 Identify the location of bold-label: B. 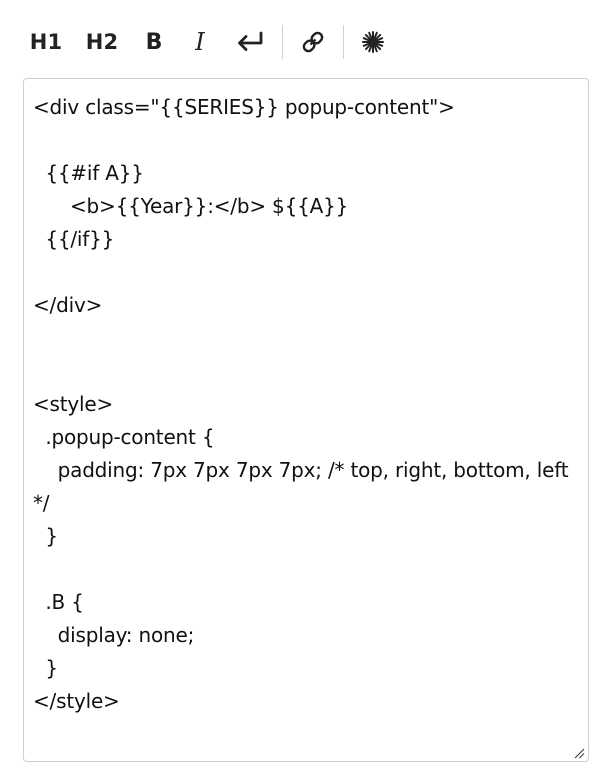
(154, 42).